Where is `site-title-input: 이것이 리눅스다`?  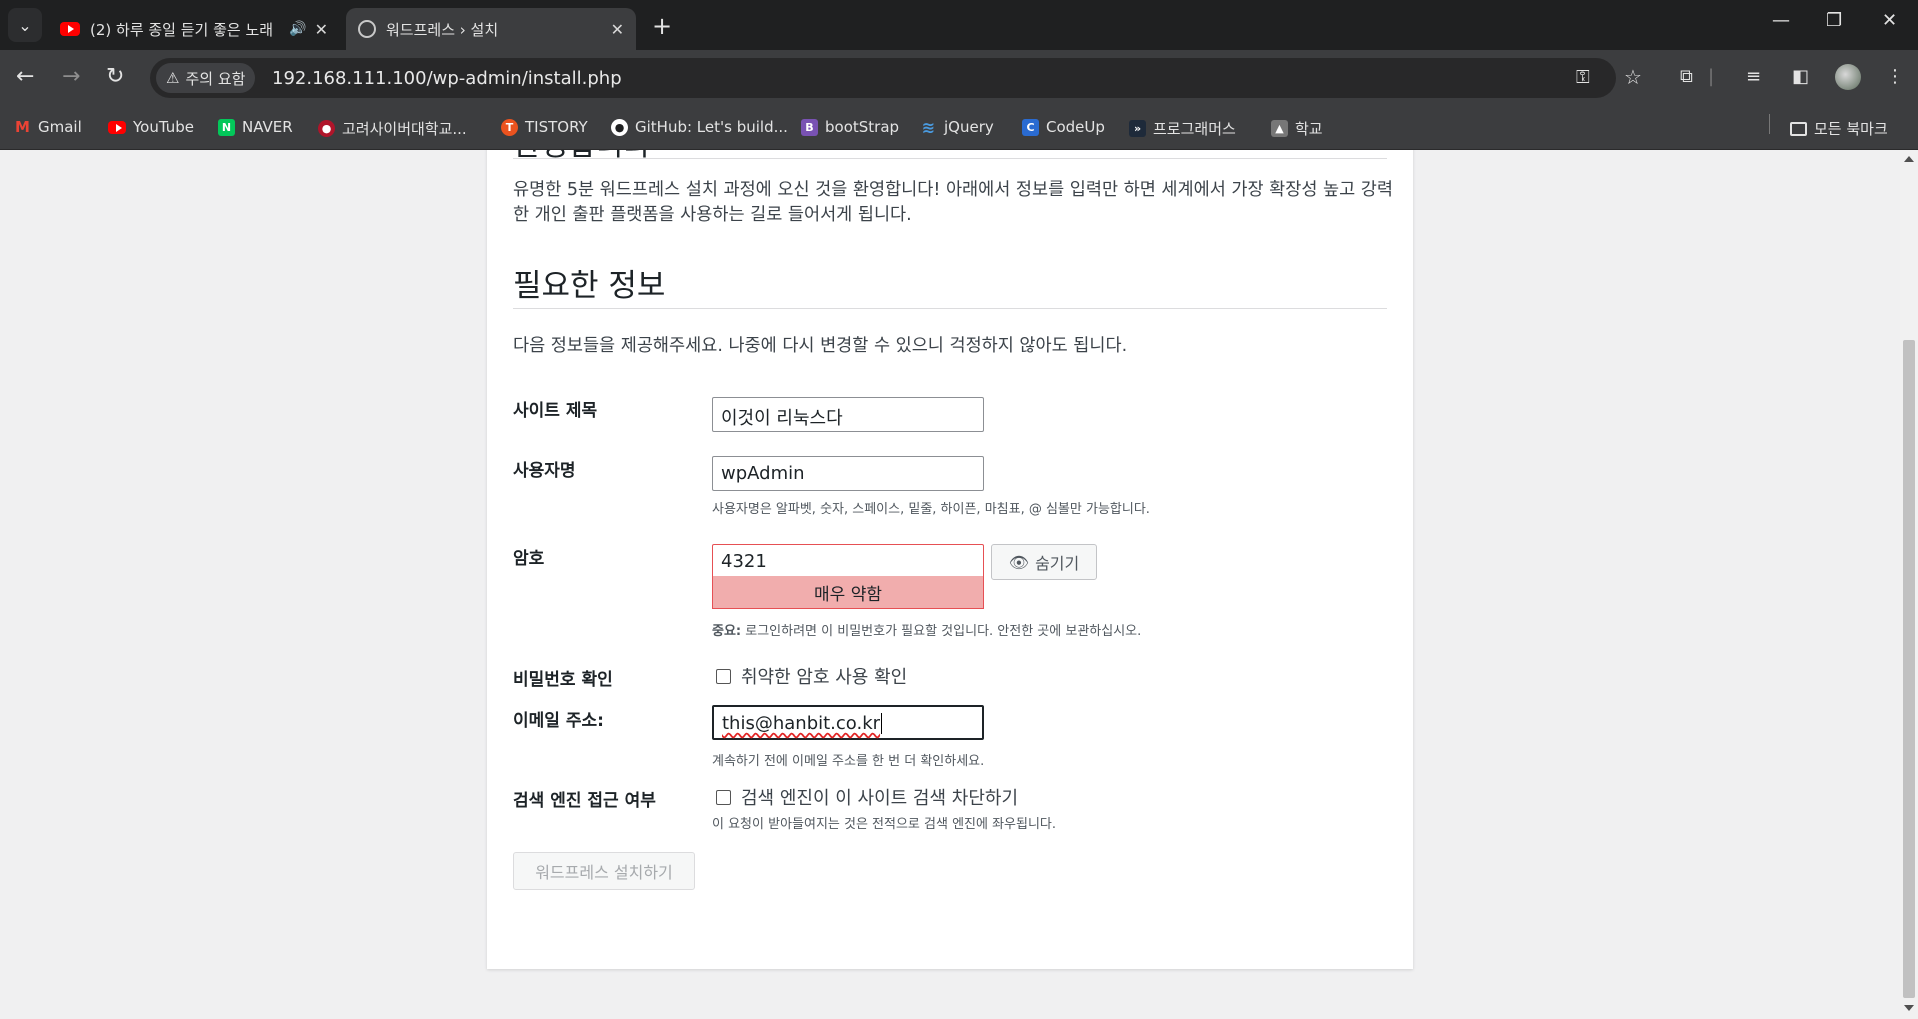 site-title-input: 이것이 리눅스다 is located at coordinates (848, 414).